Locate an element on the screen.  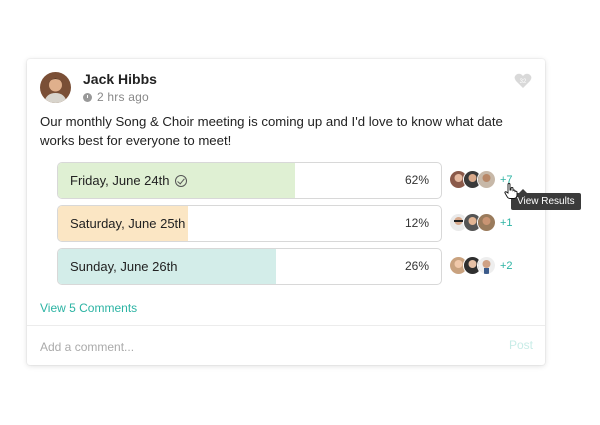
comment-input is located at coordinates (265, 347).